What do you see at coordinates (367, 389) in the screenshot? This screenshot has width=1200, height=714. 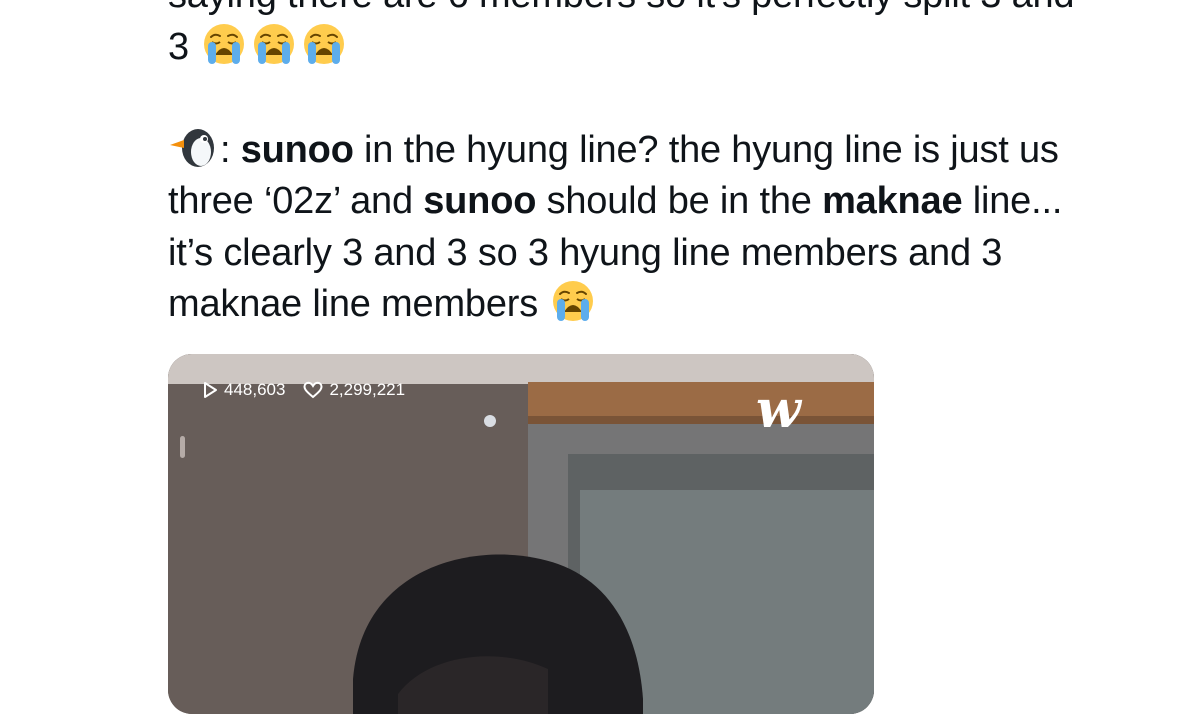 I see `like-count-value: 2,299,221` at bounding box center [367, 389].